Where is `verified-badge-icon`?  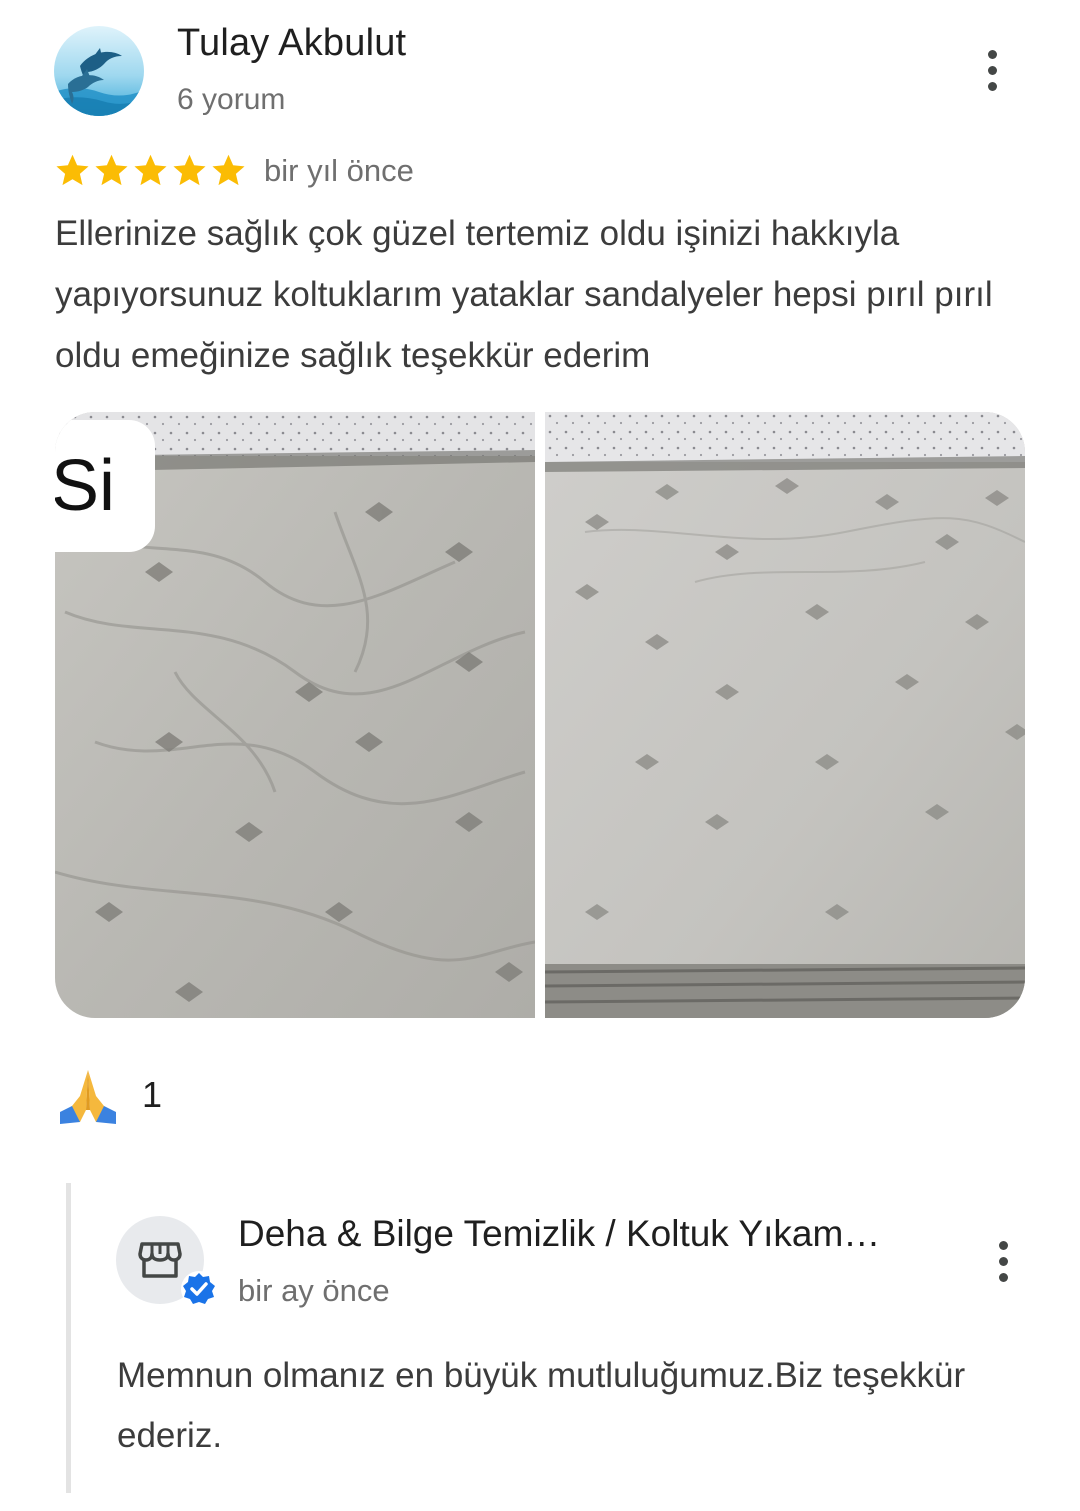 verified-badge-icon is located at coordinates (199, 1289).